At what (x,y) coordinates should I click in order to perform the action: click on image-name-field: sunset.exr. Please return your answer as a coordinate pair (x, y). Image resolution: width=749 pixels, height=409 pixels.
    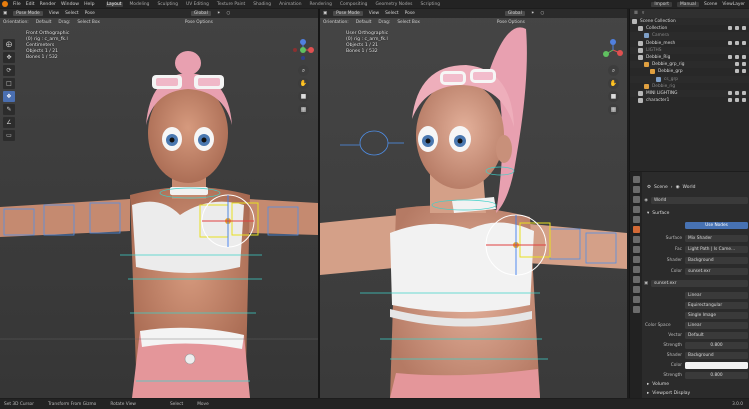
    Looking at the image, I should click on (699, 283).